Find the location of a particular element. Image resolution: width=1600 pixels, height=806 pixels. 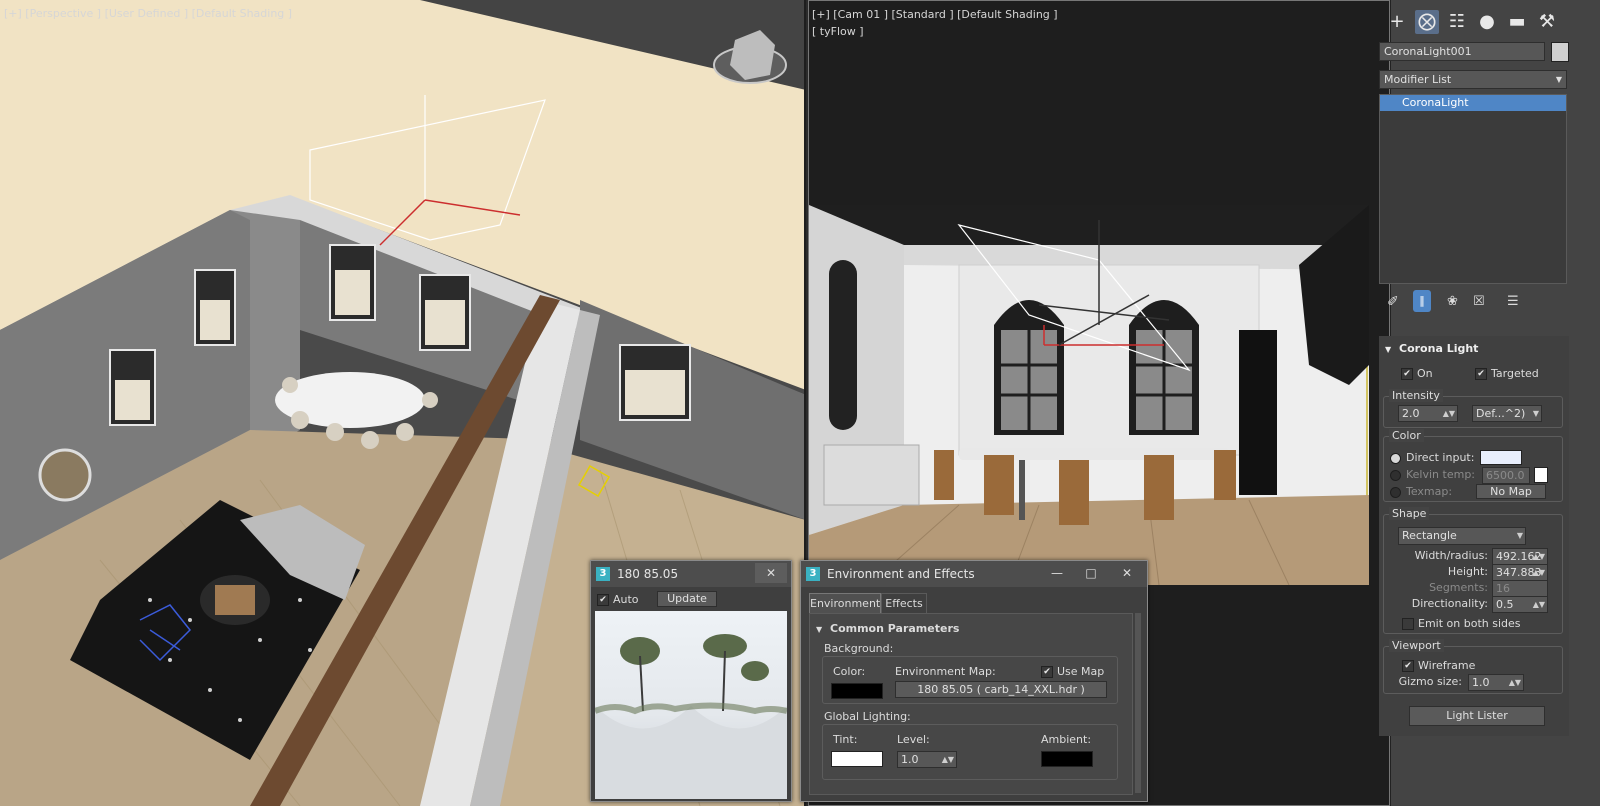

direct-input-swatch is located at coordinates (1501, 457).